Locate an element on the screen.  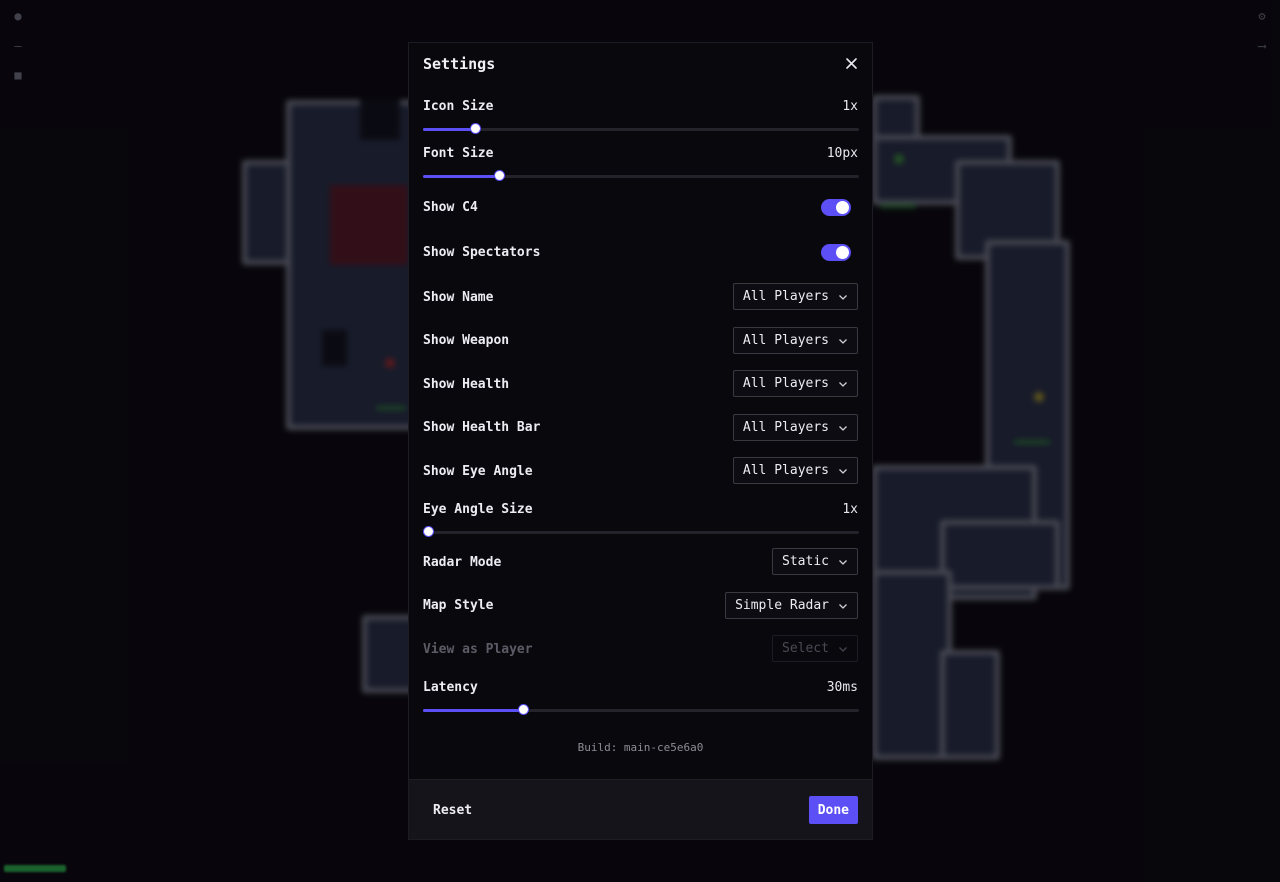
eye-angle-size-label: Eye Angle Size is located at coordinates (478, 509).